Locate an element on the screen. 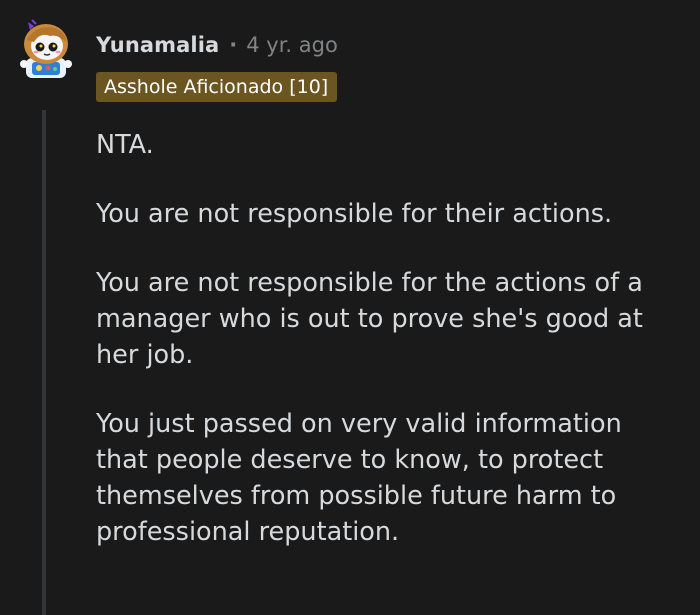 The image size is (700, 615). comment-meta: Yunamalia · 4 yr. ago is located at coordinates (217, 45).